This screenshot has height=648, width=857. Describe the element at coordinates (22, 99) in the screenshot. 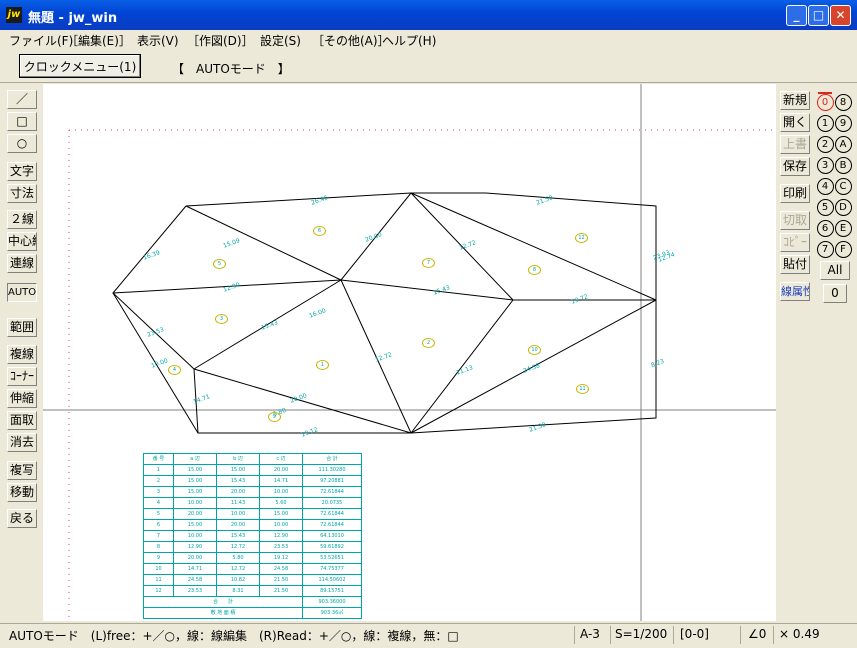

I see `line-tool-button: ／` at that location.